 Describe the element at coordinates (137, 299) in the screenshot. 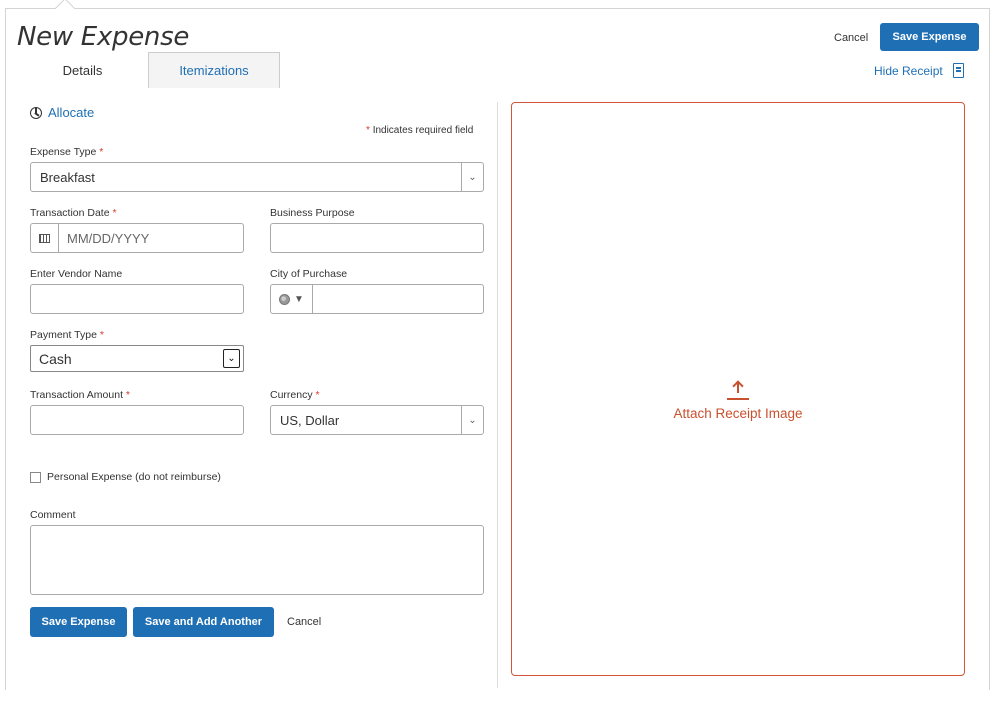

I see `vendor-name-input` at that location.